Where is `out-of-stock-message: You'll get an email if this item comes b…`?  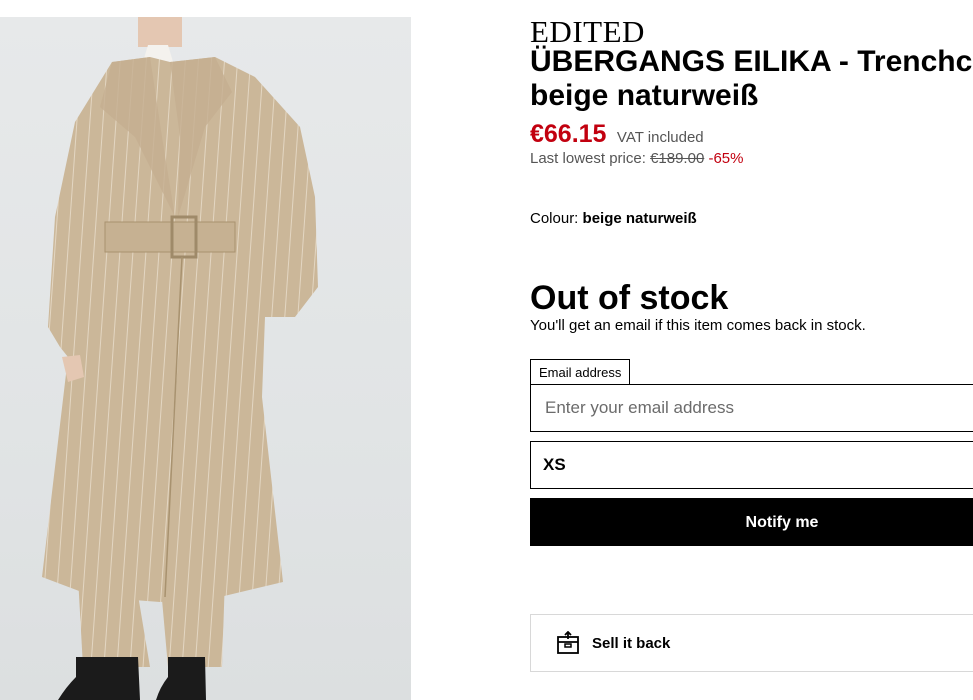
out-of-stock-message: You'll get an email if this item comes b… is located at coordinates (698, 325).